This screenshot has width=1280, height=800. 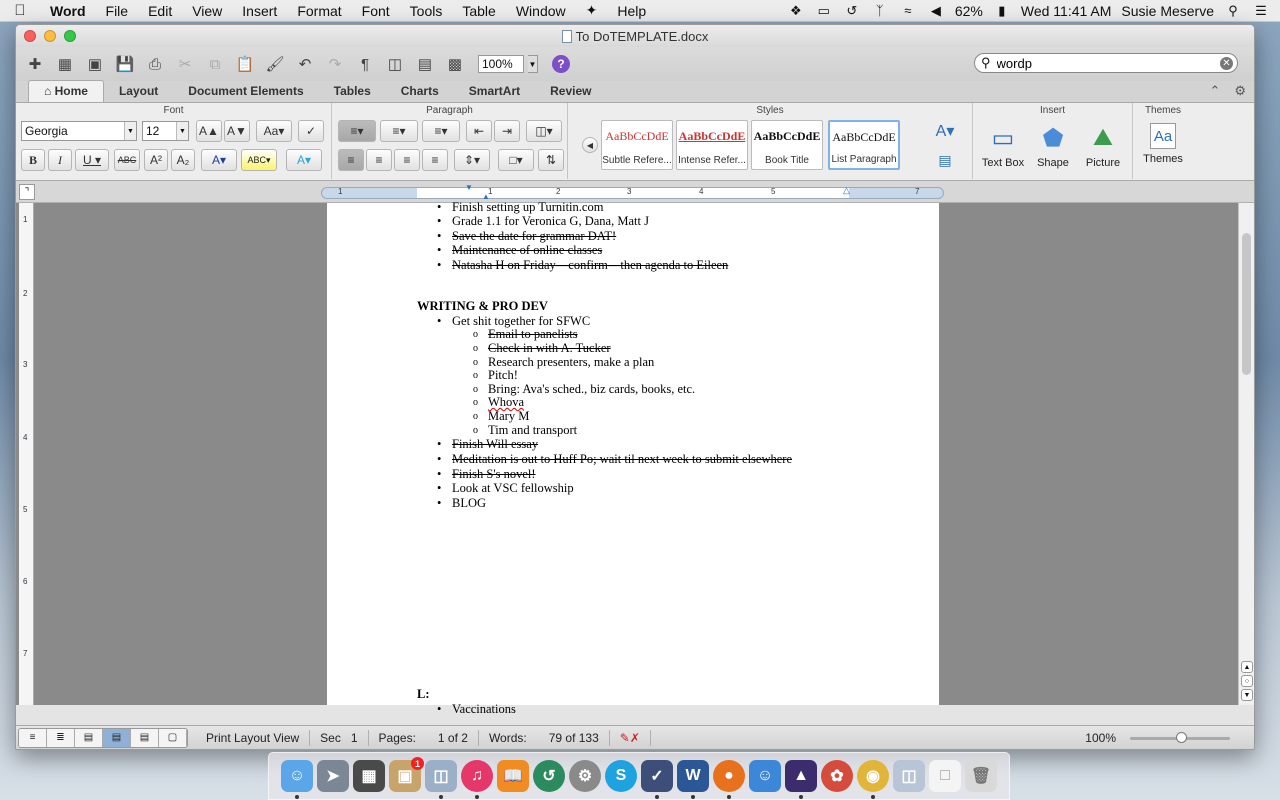 What do you see at coordinates (33, 737) in the screenshot?
I see `draft-view-icon: ≡` at bounding box center [33, 737].